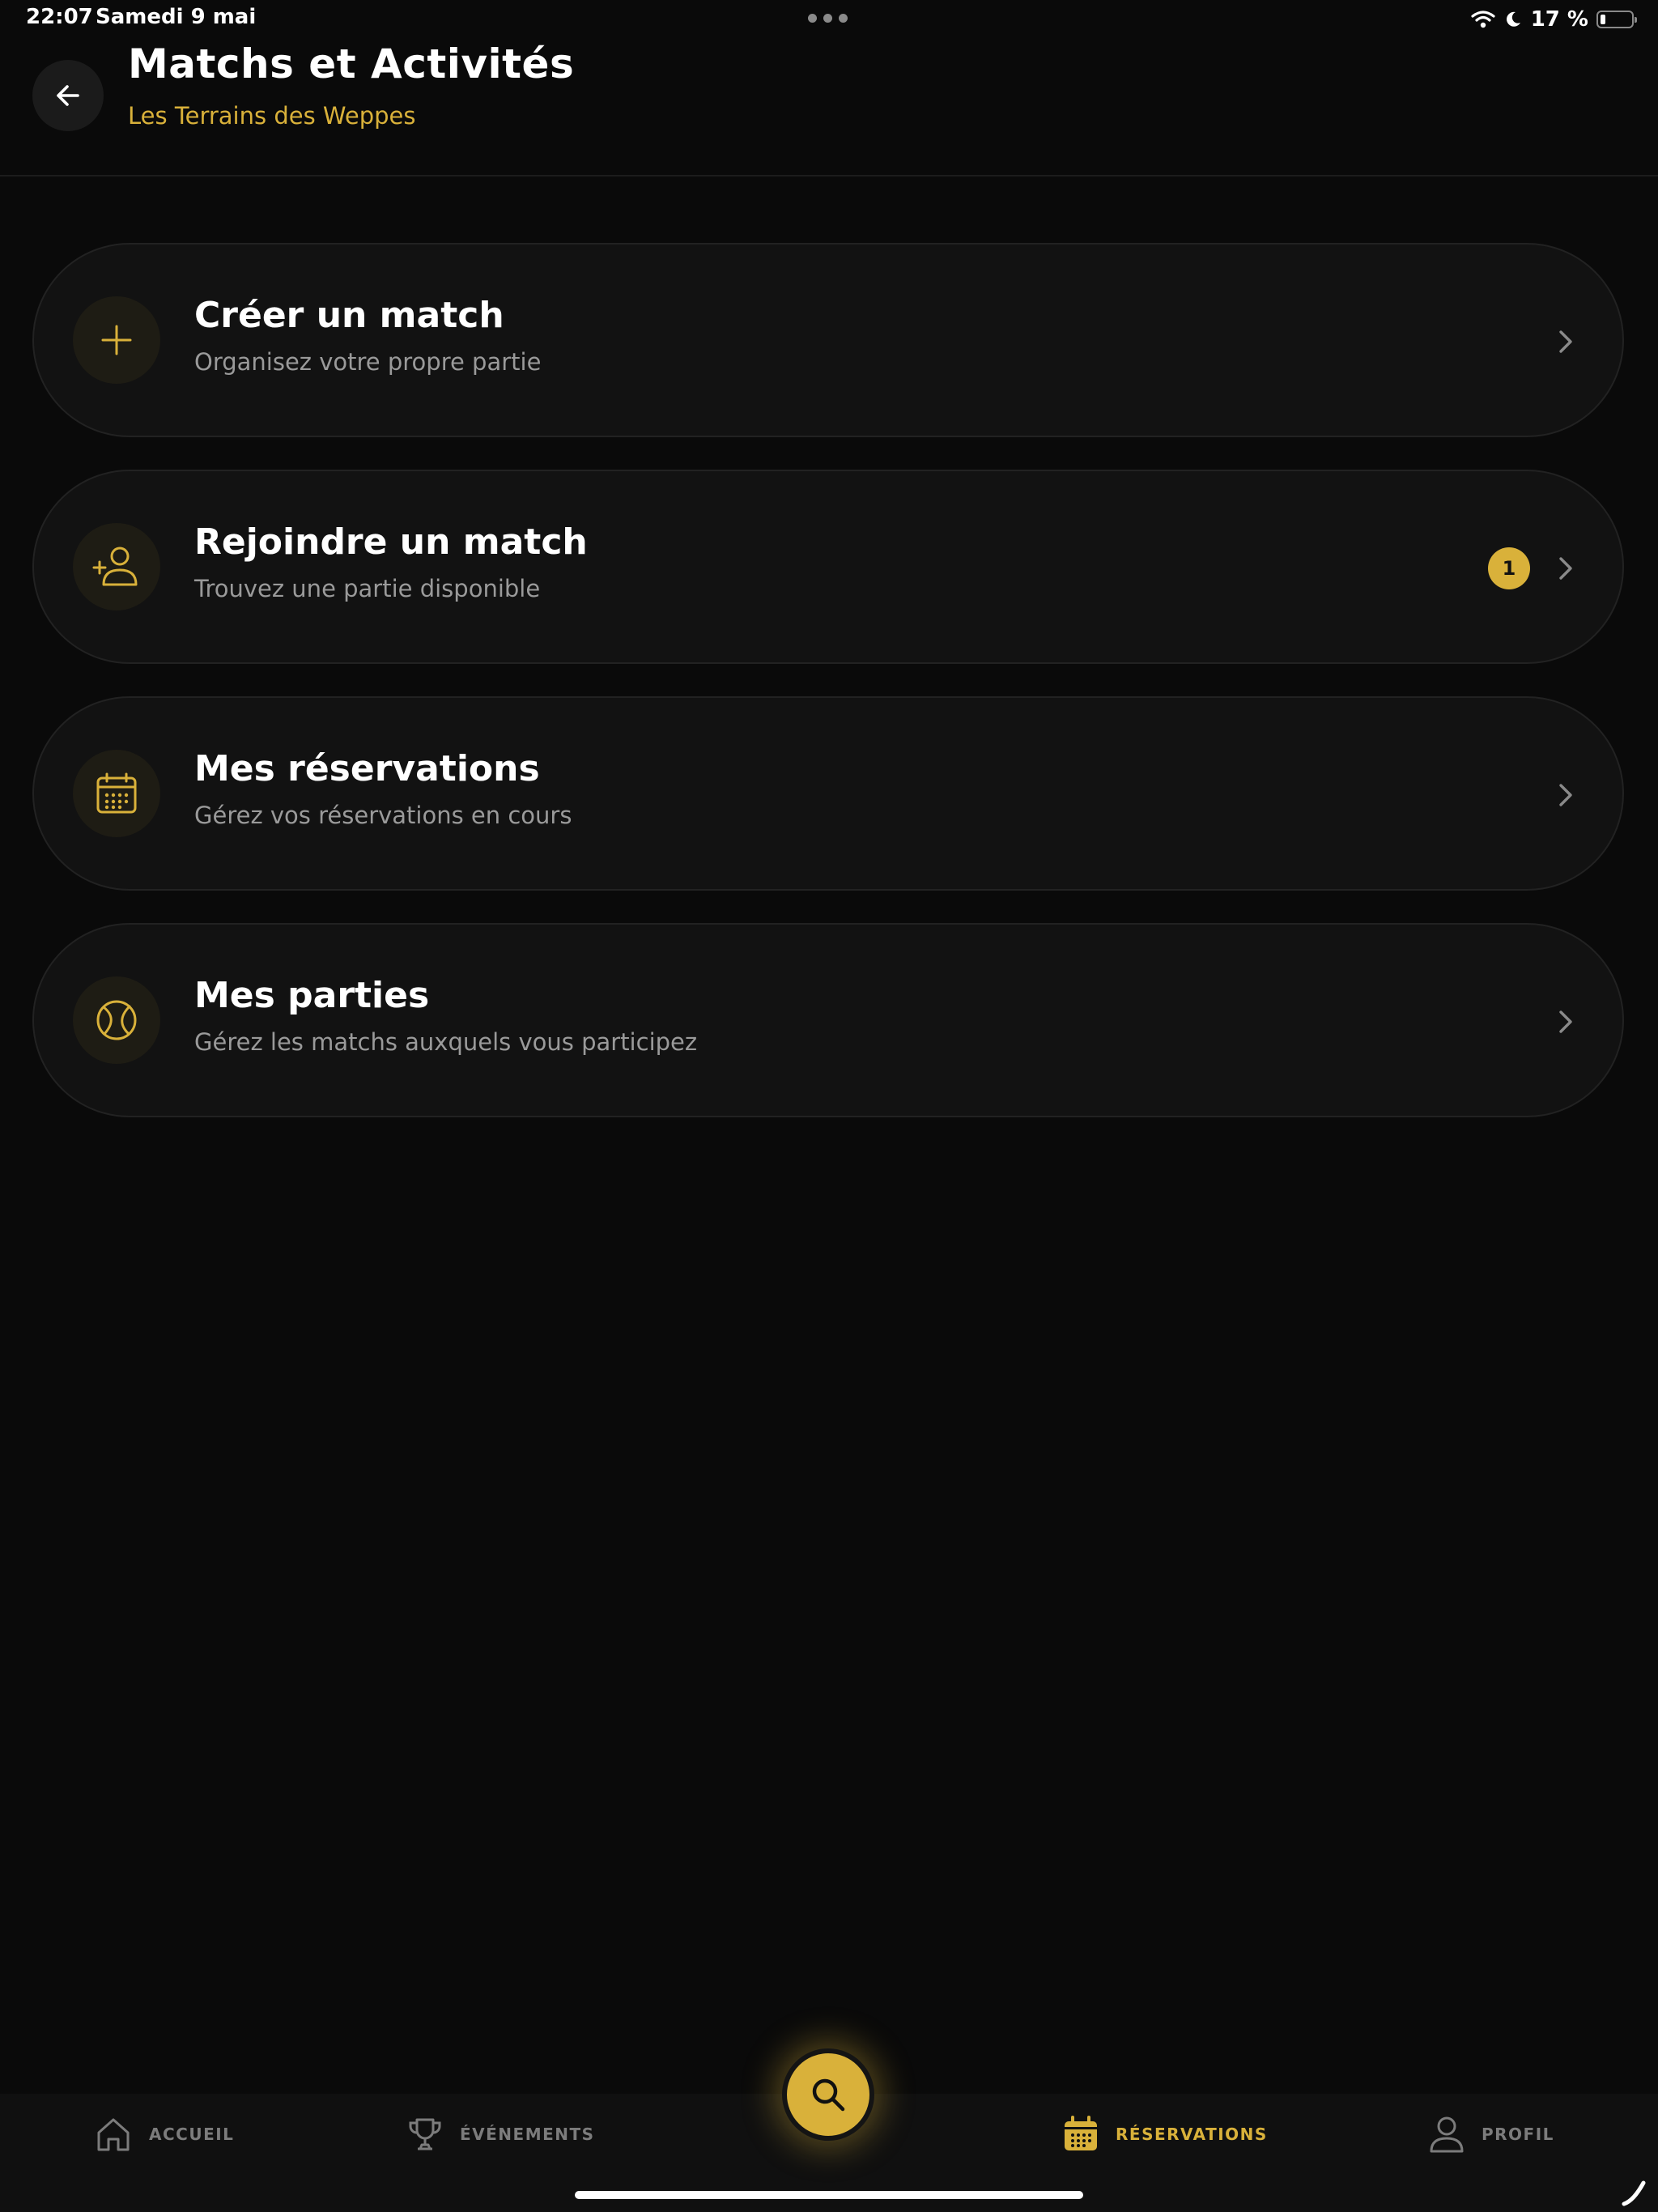 This screenshot has height=2212, width=1658. I want to click on arrow-left-icon, so click(68, 96).